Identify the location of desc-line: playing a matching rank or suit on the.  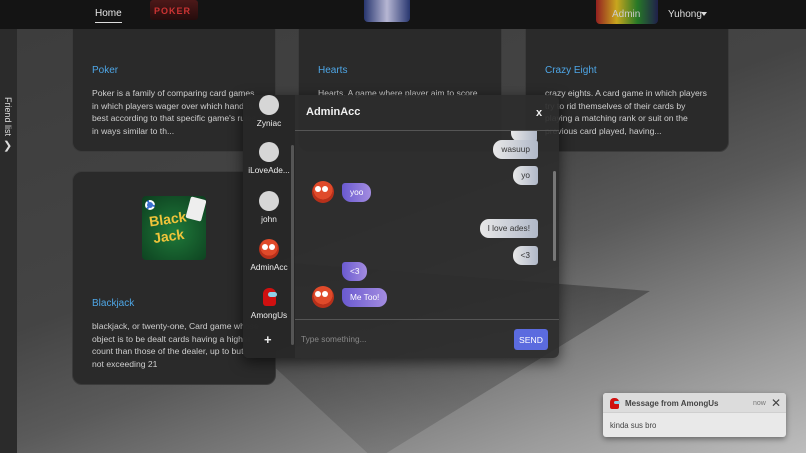
(616, 118).